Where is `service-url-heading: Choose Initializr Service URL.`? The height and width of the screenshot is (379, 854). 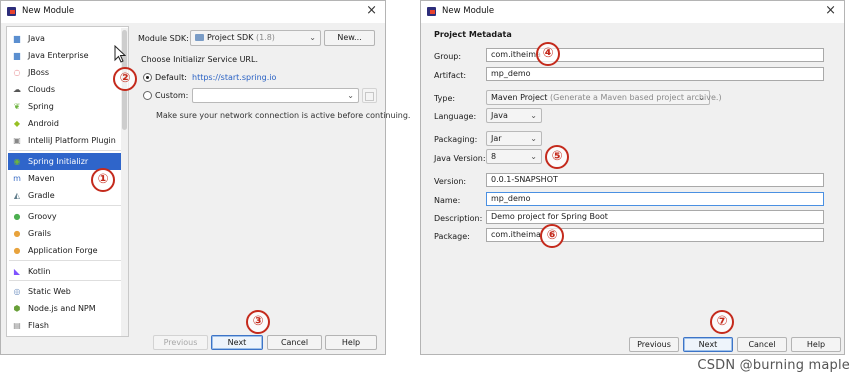 service-url-heading: Choose Initializr Service URL. is located at coordinates (199, 59).